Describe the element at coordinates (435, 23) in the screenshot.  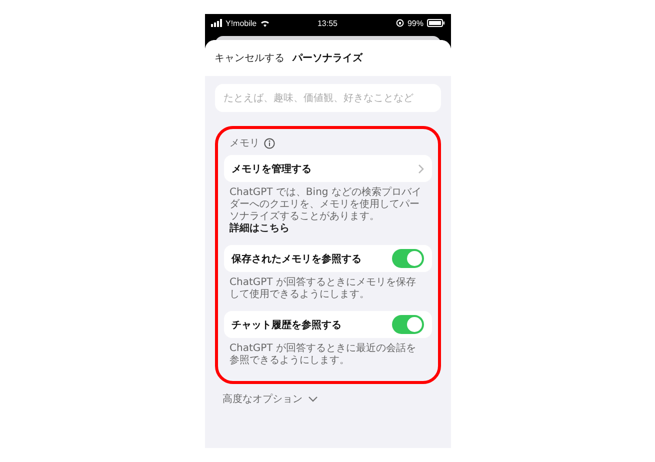
I see `battery-icon` at that location.